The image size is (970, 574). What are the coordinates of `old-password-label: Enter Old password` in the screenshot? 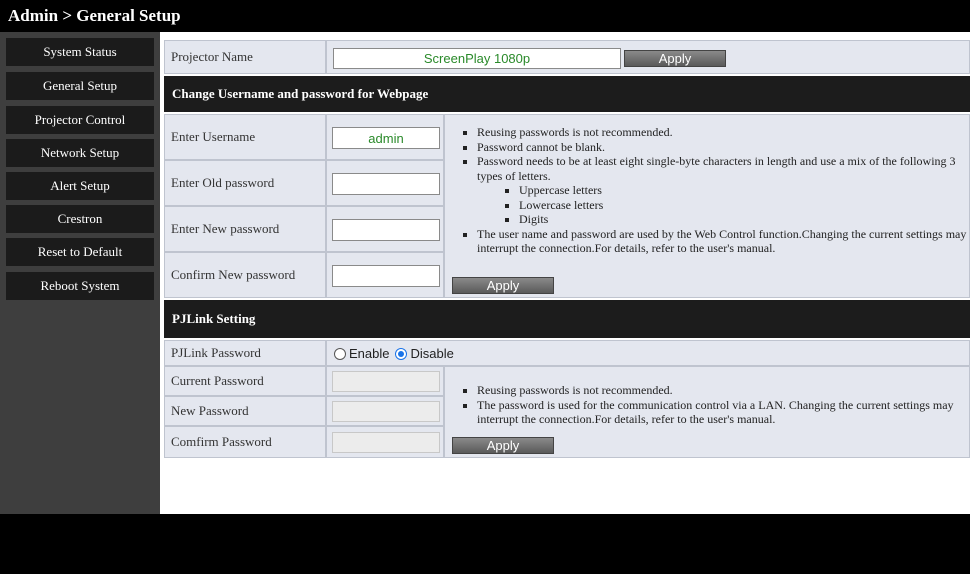 It's located at (245, 183).